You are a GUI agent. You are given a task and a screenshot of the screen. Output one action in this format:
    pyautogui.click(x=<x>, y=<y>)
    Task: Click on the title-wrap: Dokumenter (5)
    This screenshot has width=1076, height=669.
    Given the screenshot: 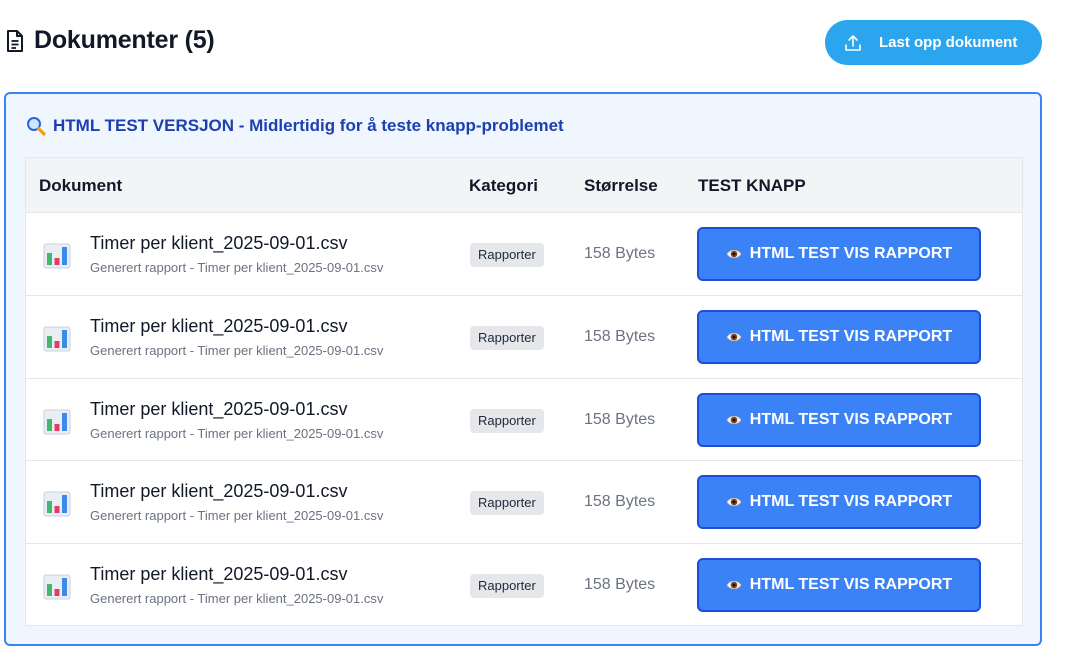 What is the action you would take?
    pyautogui.click(x=110, y=40)
    